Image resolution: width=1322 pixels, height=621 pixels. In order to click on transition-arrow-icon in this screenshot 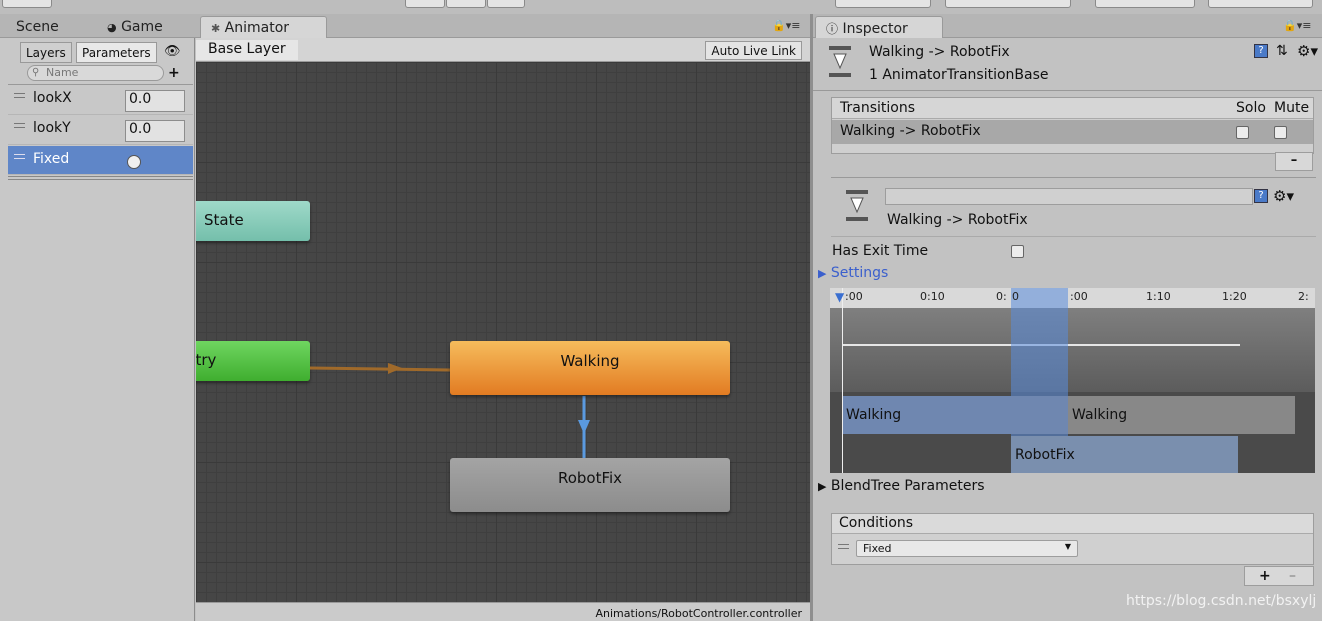, I will do `click(584, 427)`.